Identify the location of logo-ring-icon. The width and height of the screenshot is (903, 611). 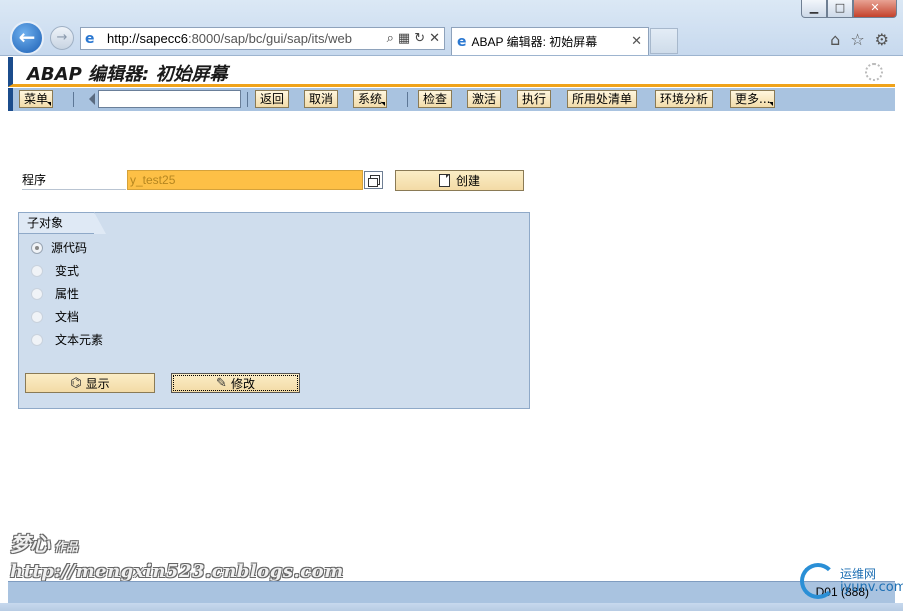
(818, 581).